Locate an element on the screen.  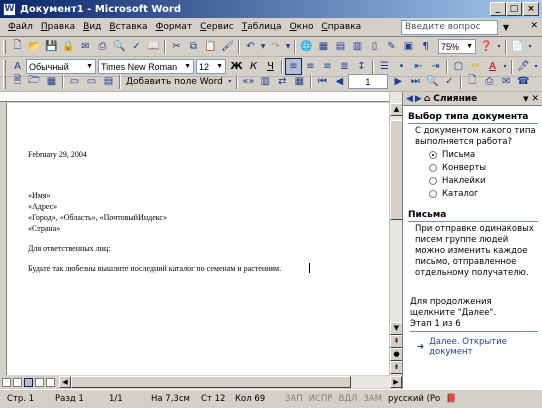
next-step-link: ➜ Далее. Открытие документ is located at coordinates (479, 347).